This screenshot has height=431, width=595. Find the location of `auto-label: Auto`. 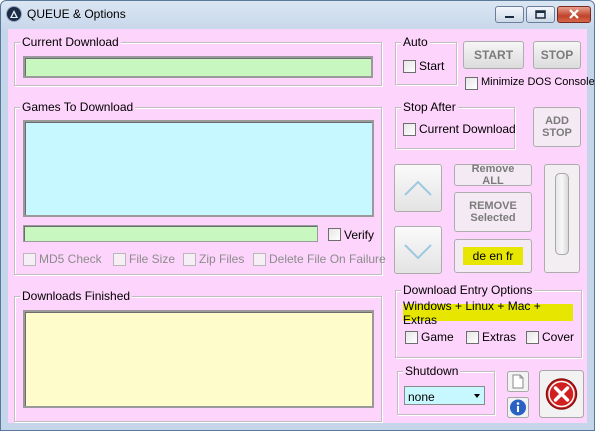

auto-label: Auto is located at coordinates (415, 42).